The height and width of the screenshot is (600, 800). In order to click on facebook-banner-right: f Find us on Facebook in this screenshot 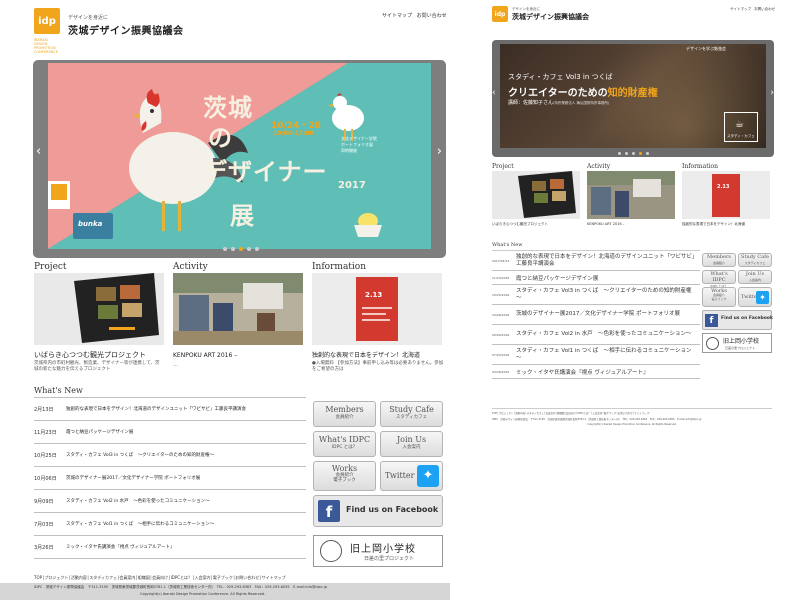, I will do `click(737, 320)`.